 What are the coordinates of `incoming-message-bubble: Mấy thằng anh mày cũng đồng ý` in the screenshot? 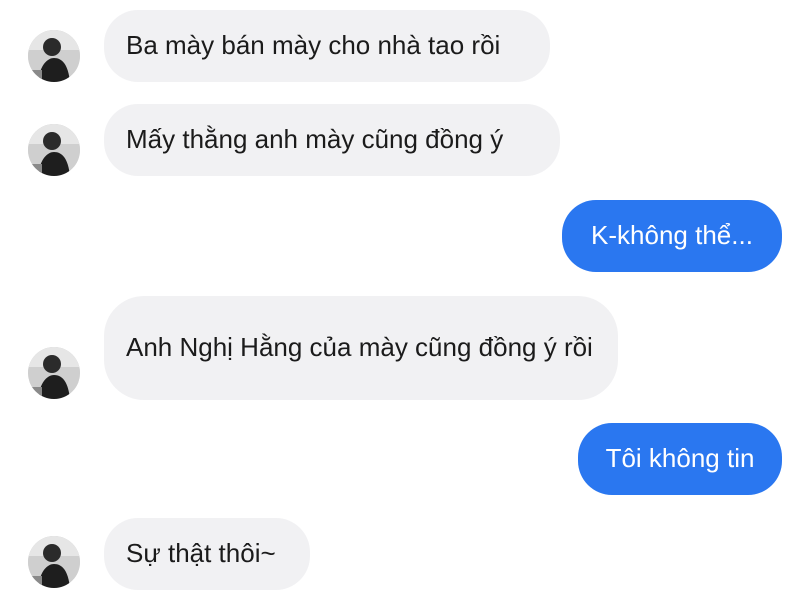 It's located at (332, 140).